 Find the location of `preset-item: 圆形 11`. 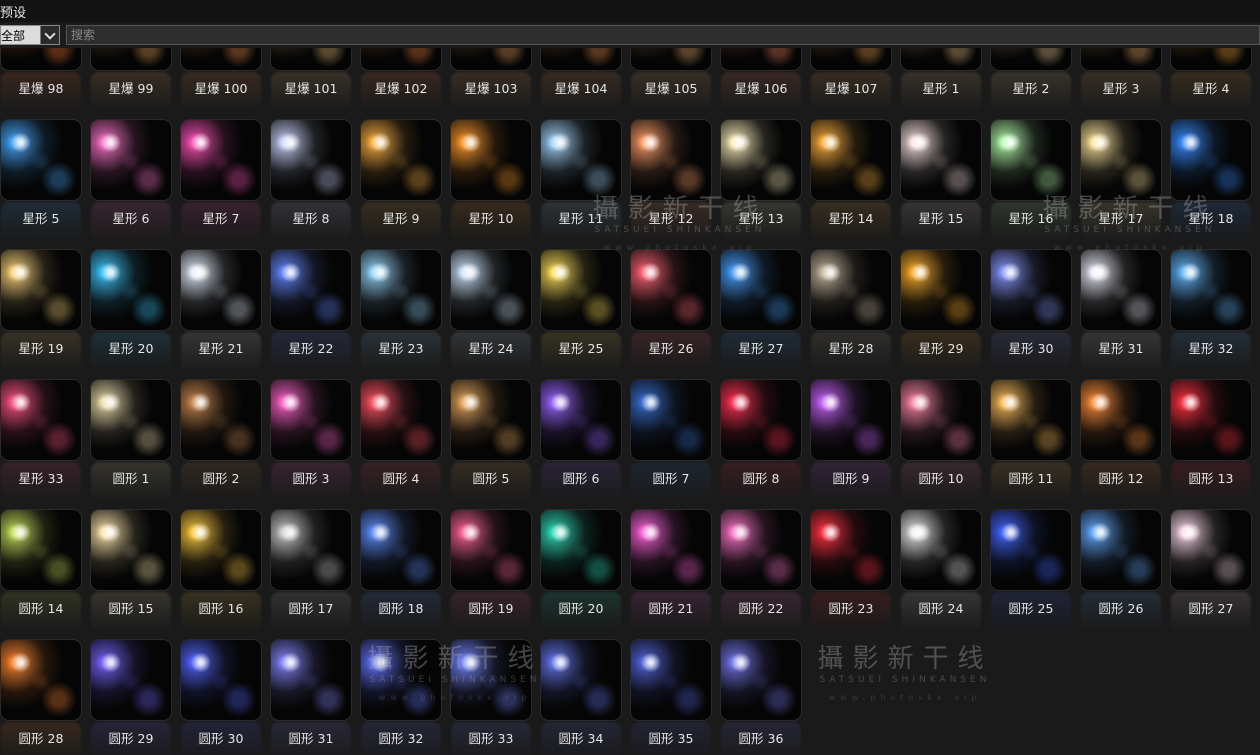

preset-item: 圆形 11 is located at coordinates (1035, 445).